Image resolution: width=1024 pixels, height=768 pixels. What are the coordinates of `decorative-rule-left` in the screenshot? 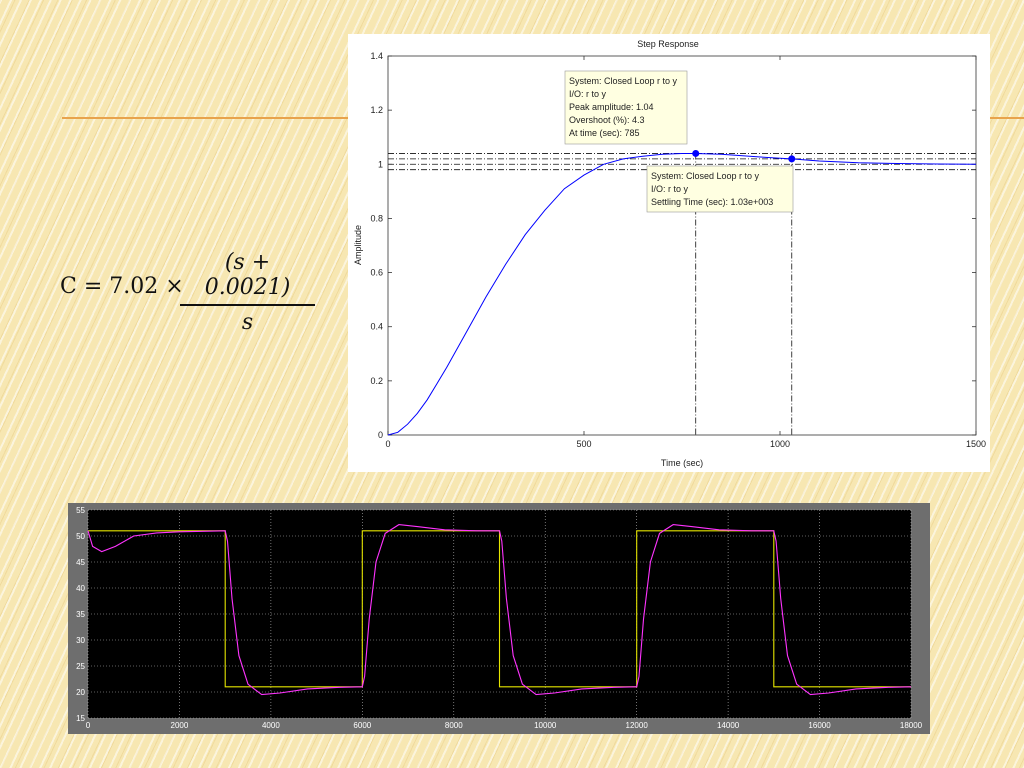 It's located at (212, 118).